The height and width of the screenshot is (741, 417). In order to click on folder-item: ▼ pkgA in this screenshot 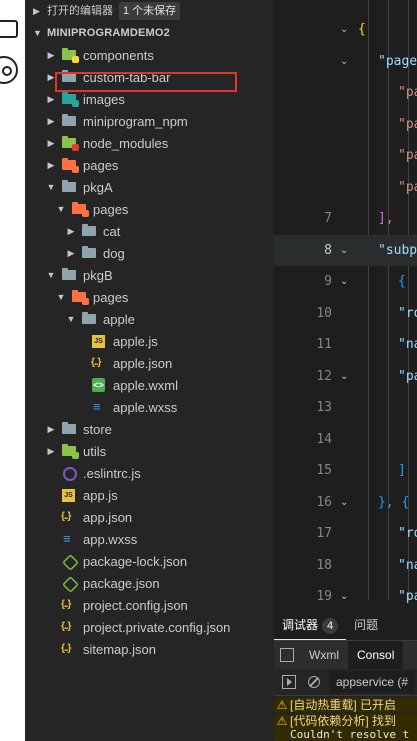, I will do `click(149, 187)`.